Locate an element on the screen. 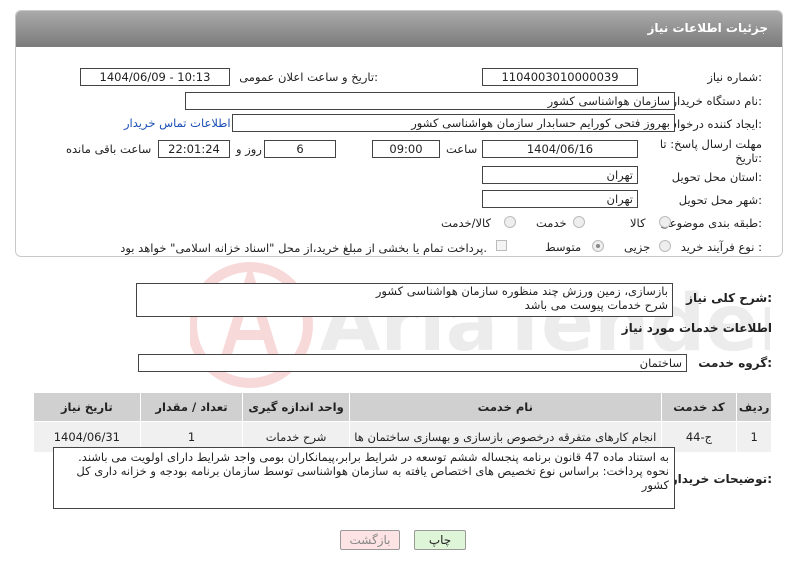 This screenshot has width=788, height=566. deadline-time-field: 09:00 is located at coordinates (406, 149).